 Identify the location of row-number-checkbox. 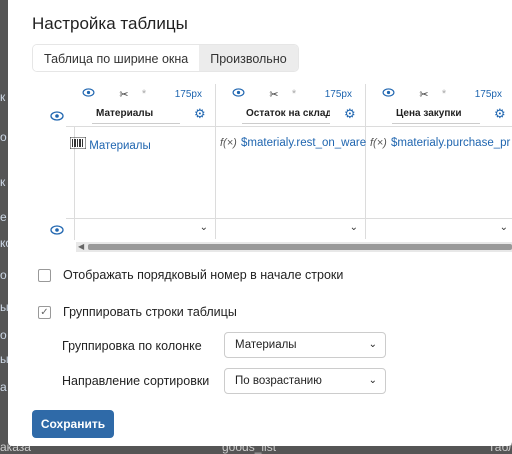
(44, 275).